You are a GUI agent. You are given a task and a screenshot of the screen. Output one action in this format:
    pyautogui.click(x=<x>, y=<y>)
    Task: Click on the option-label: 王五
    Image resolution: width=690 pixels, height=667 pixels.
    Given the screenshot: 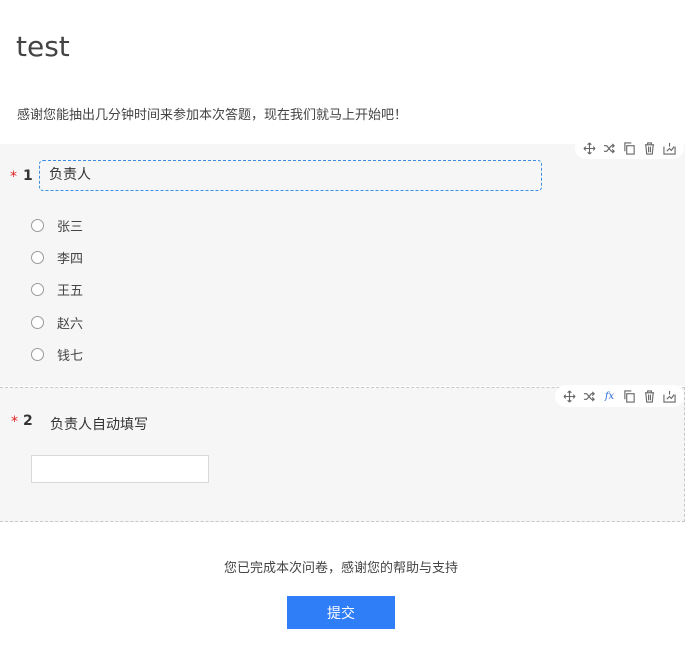 What is the action you would take?
    pyautogui.click(x=70, y=291)
    